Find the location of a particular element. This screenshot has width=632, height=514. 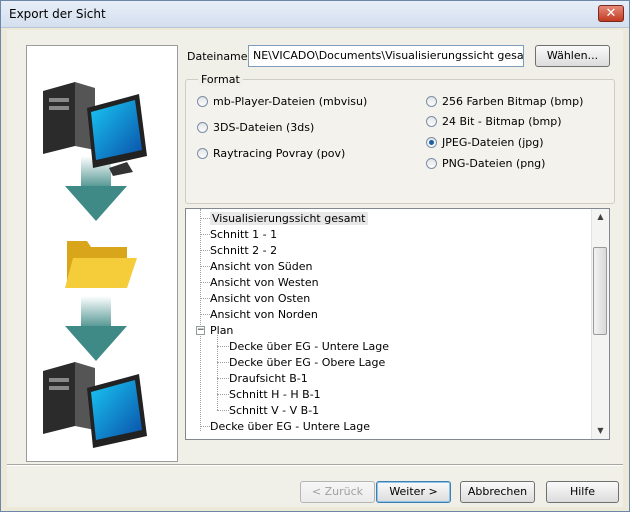

tree-item: Schnitt H - H B-1 is located at coordinates (275, 394).